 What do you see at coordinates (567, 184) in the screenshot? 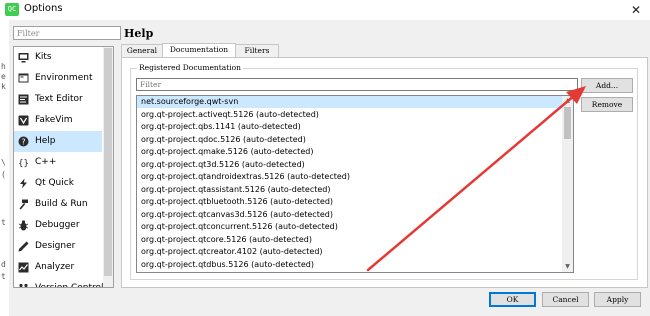
I see `documentation-list-scrollbar: ▲ ▼` at bounding box center [567, 184].